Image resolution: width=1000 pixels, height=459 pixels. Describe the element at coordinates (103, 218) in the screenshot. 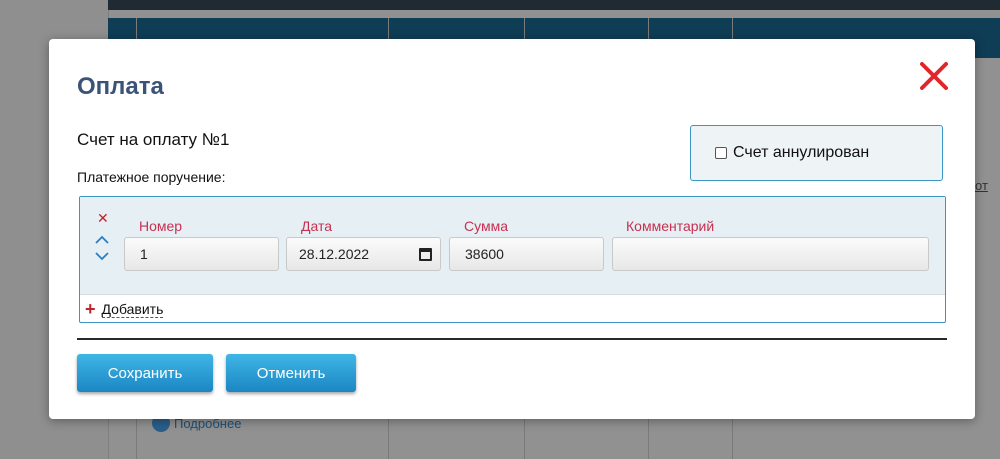

I see `delete-row-icon: ✕` at that location.